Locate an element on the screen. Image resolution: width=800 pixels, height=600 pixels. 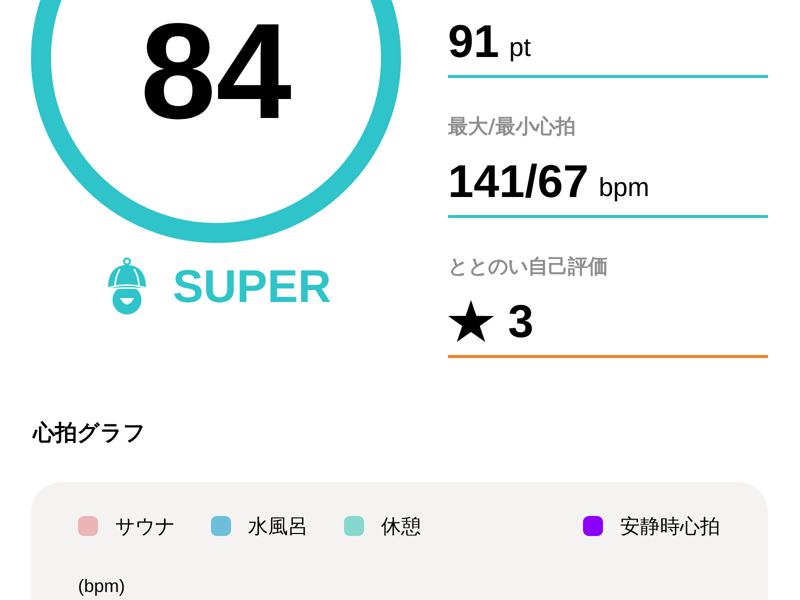
rating-value: 3 is located at coordinates (521, 321).